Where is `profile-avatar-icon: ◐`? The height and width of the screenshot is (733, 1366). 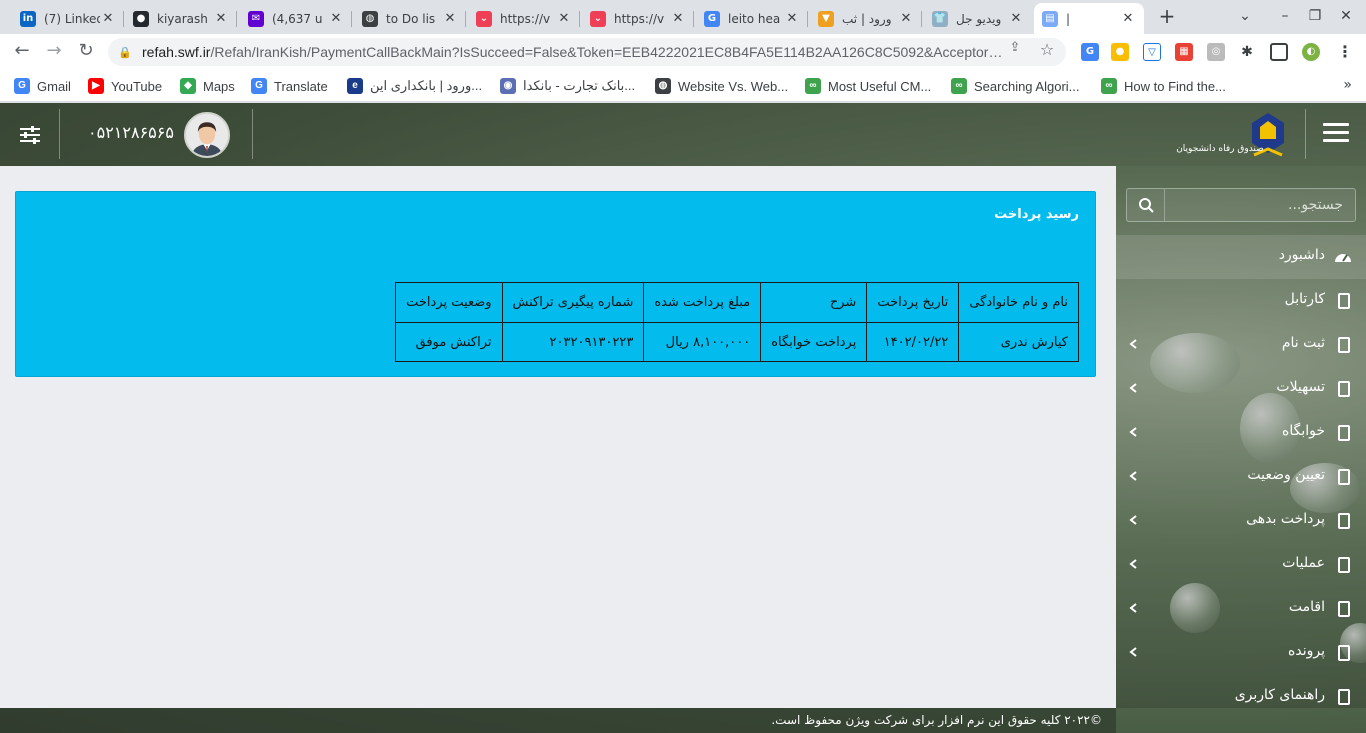
profile-avatar-icon: ◐ is located at coordinates (1311, 52).